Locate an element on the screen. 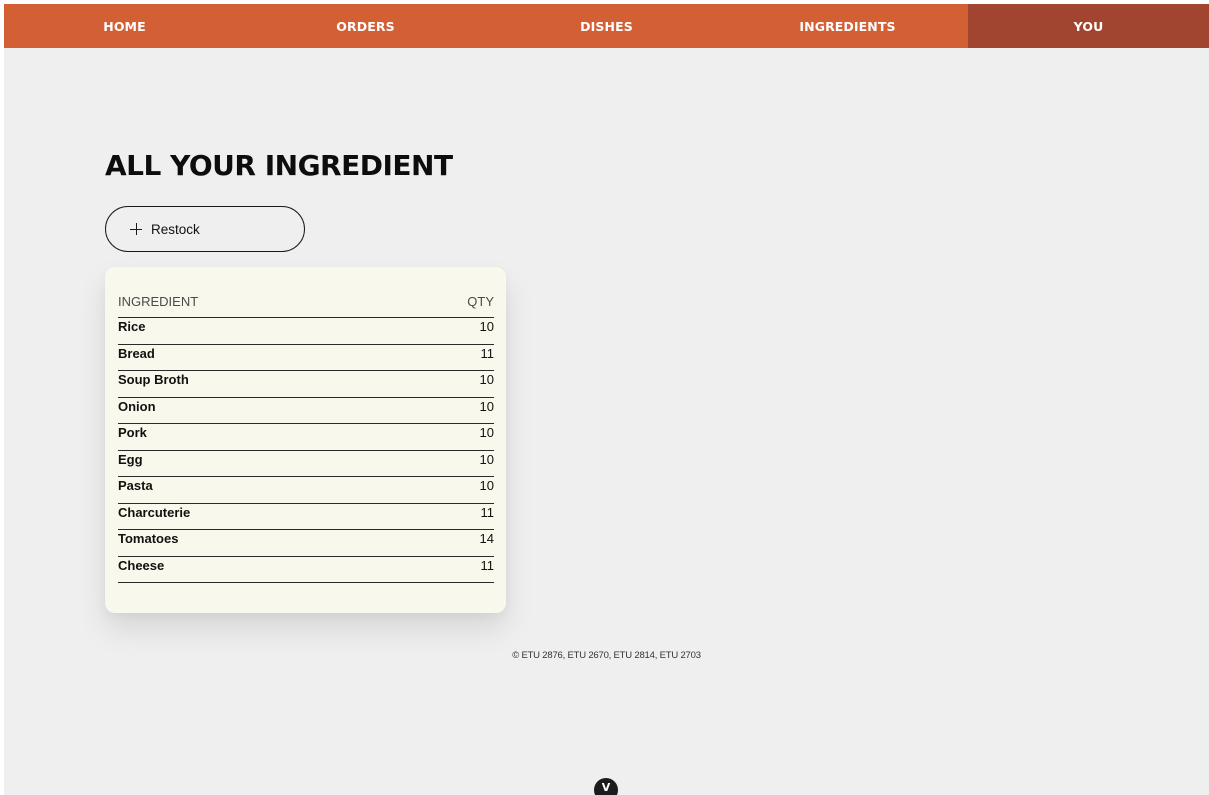 The height and width of the screenshot is (795, 1209). nav-home: HOME is located at coordinates (124, 26).